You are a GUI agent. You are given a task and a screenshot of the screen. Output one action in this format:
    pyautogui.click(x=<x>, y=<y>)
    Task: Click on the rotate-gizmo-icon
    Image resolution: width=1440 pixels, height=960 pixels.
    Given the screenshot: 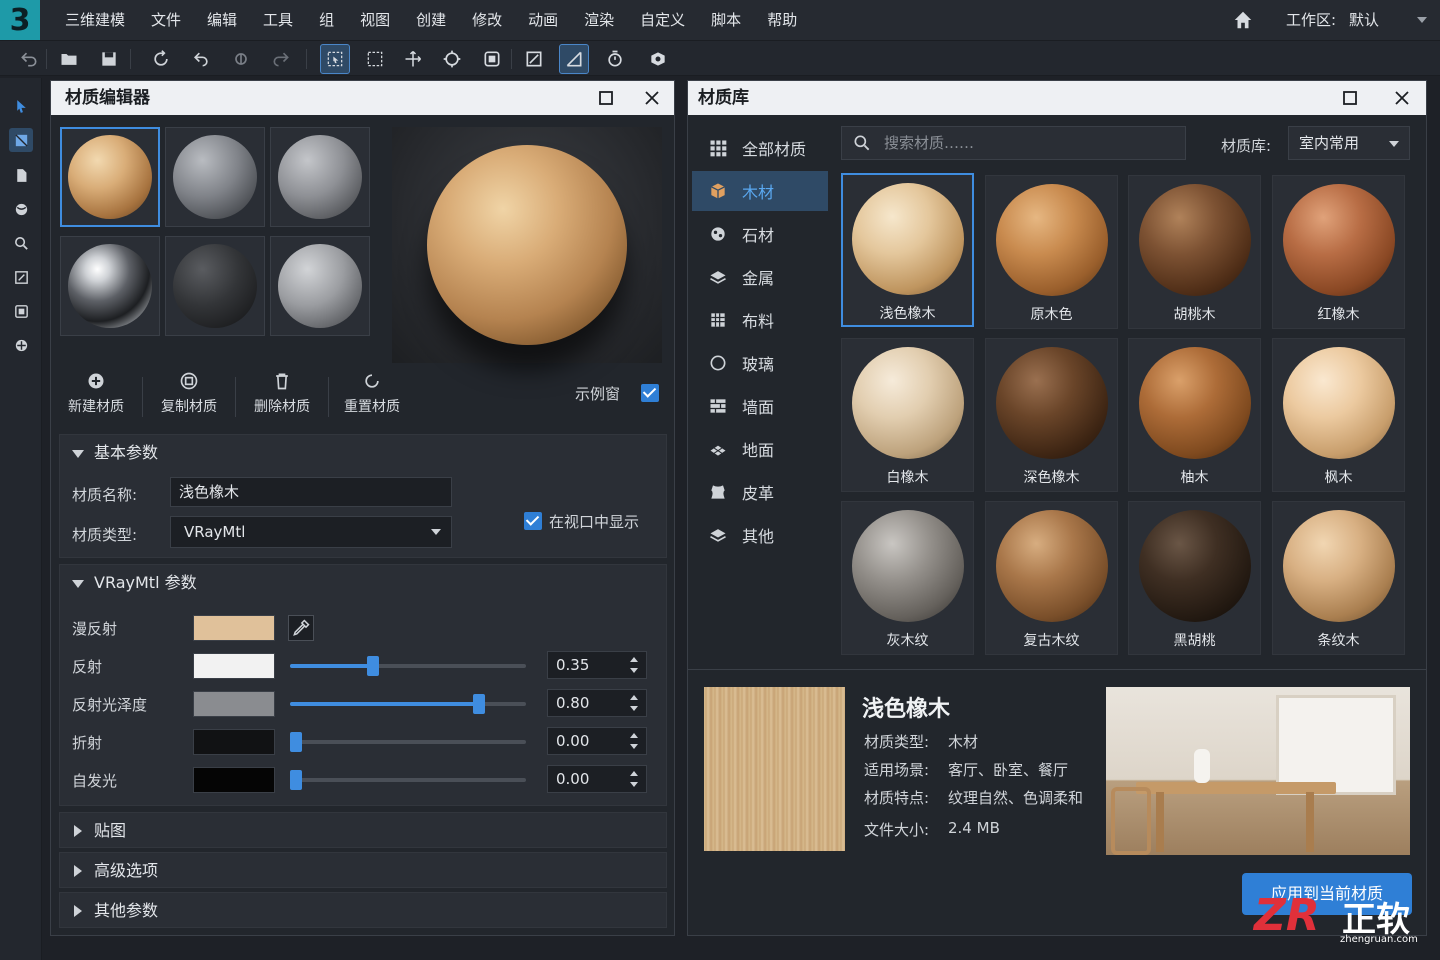 What is the action you would take?
    pyautogui.click(x=452, y=59)
    